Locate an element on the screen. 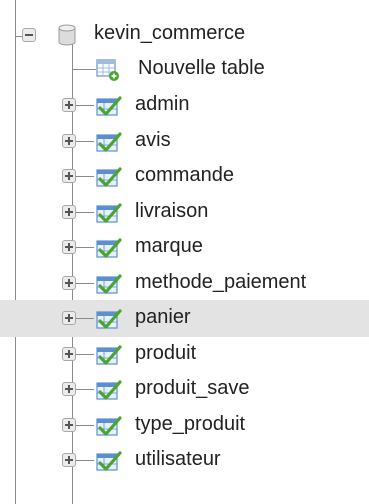 Image resolution: width=369 pixels, height=504 pixels. table-name: produit_save is located at coordinates (192, 388).